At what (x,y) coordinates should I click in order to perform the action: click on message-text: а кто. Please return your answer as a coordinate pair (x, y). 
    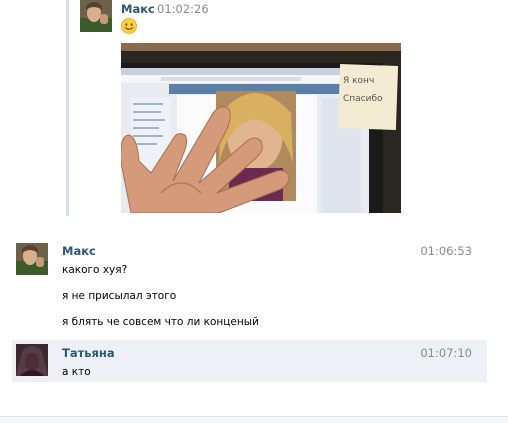
    Looking at the image, I should click on (76, 372).